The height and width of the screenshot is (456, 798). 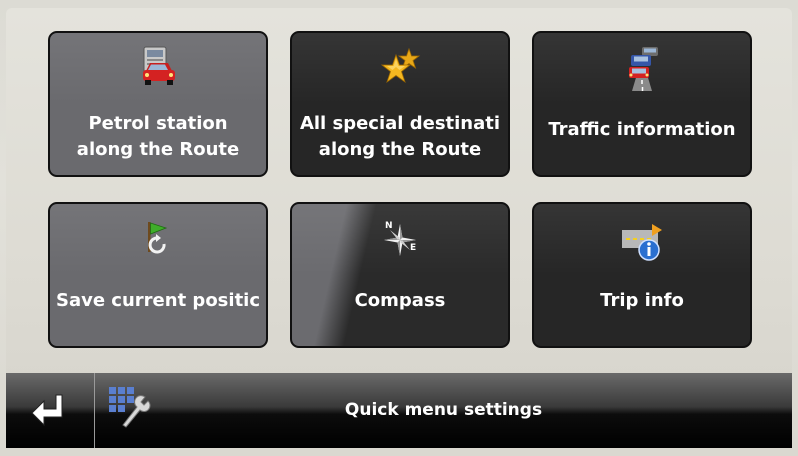 I want to click on back-button, so click(x=50, y=410).